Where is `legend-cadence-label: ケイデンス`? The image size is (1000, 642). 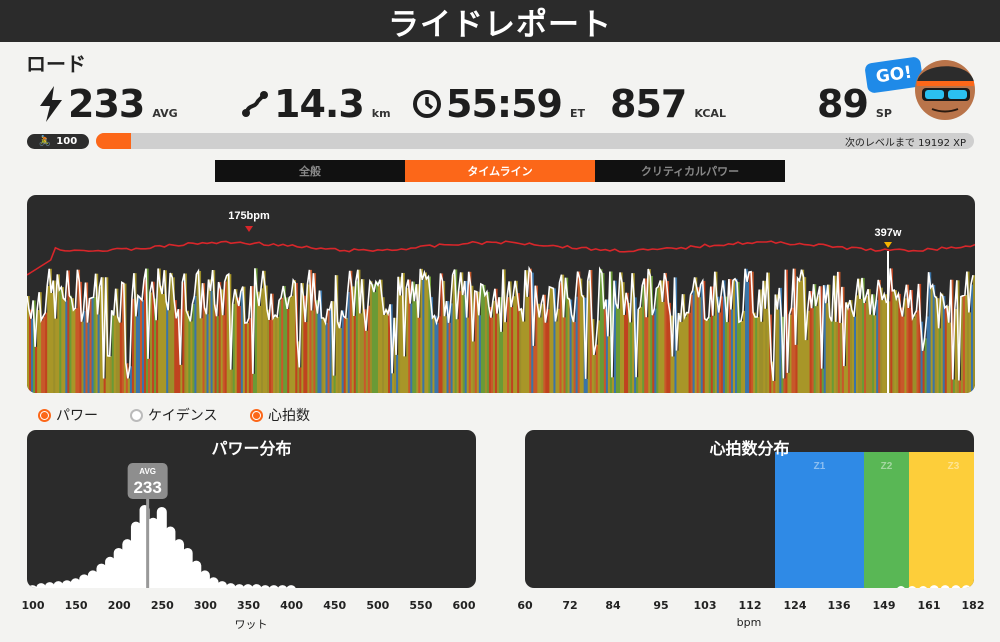 legend-cadence-label: ケイデンス is located at coordinates (183, 416).